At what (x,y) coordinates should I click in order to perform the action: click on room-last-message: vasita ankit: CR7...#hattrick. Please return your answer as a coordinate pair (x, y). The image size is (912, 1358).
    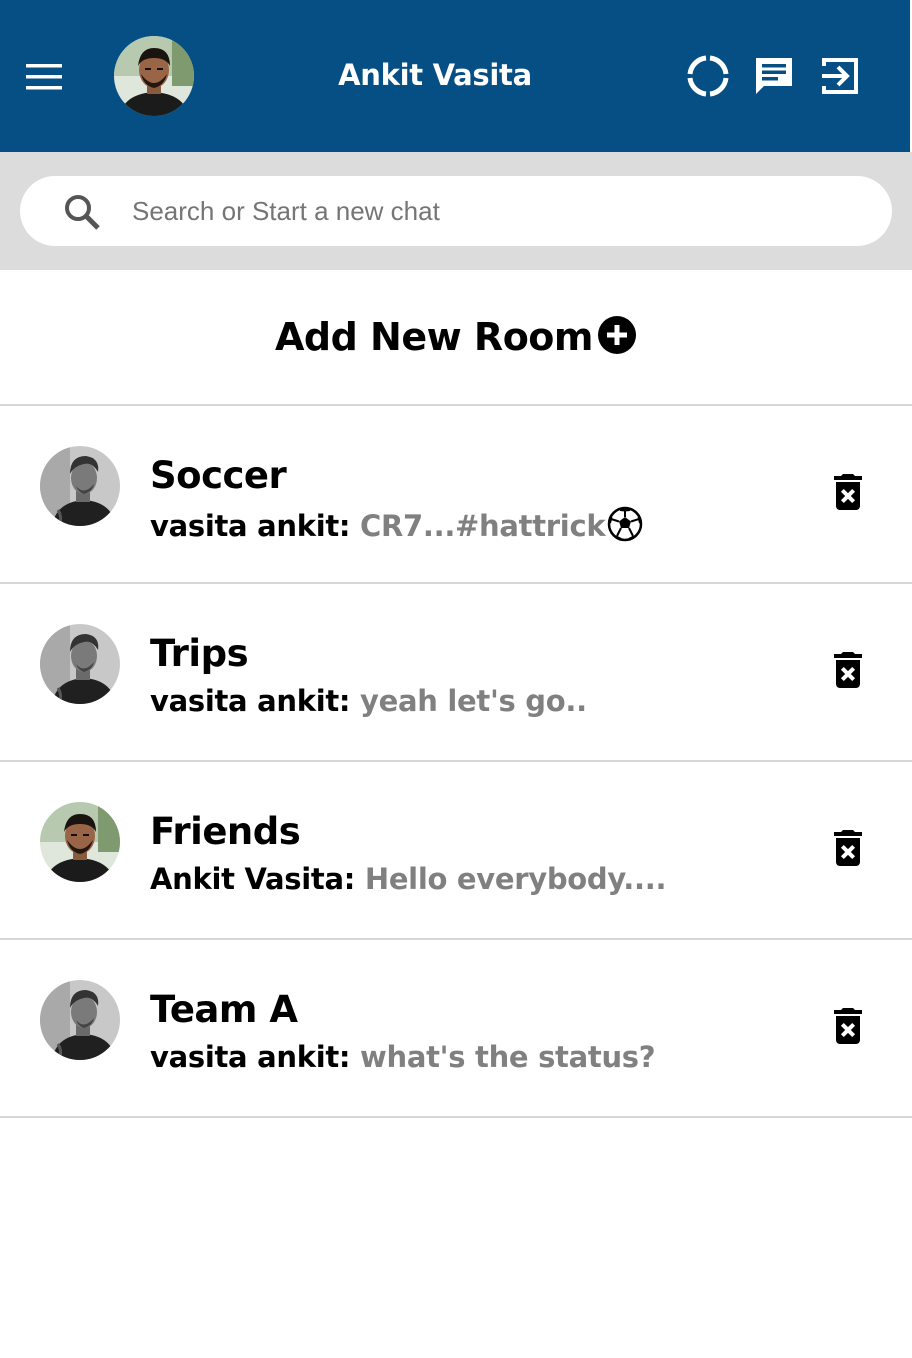
    Looking at the image, I should click on (396, 524).